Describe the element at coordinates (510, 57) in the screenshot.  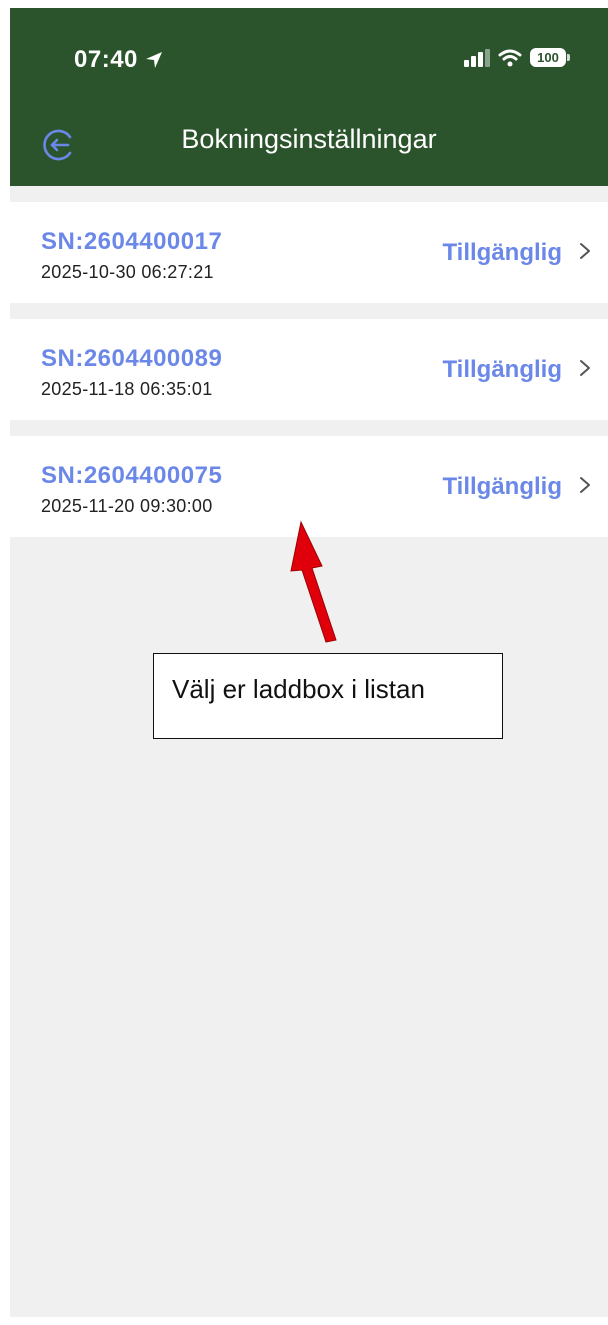
I see `wifi-icon` at that location.